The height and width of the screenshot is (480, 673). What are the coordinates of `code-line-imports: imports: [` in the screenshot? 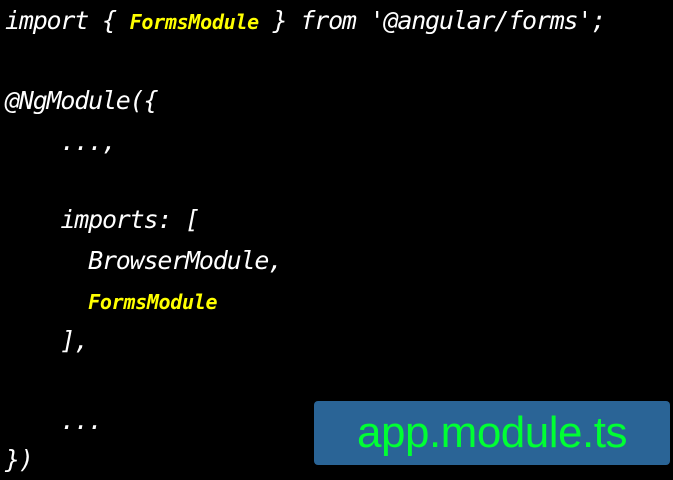 It's located at (102, 219).